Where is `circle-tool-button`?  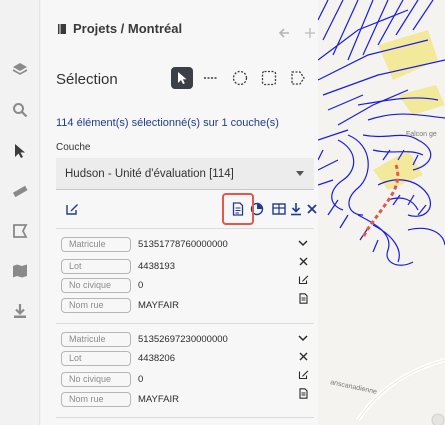 circle-tool-button is located at coordinates (240, 78).